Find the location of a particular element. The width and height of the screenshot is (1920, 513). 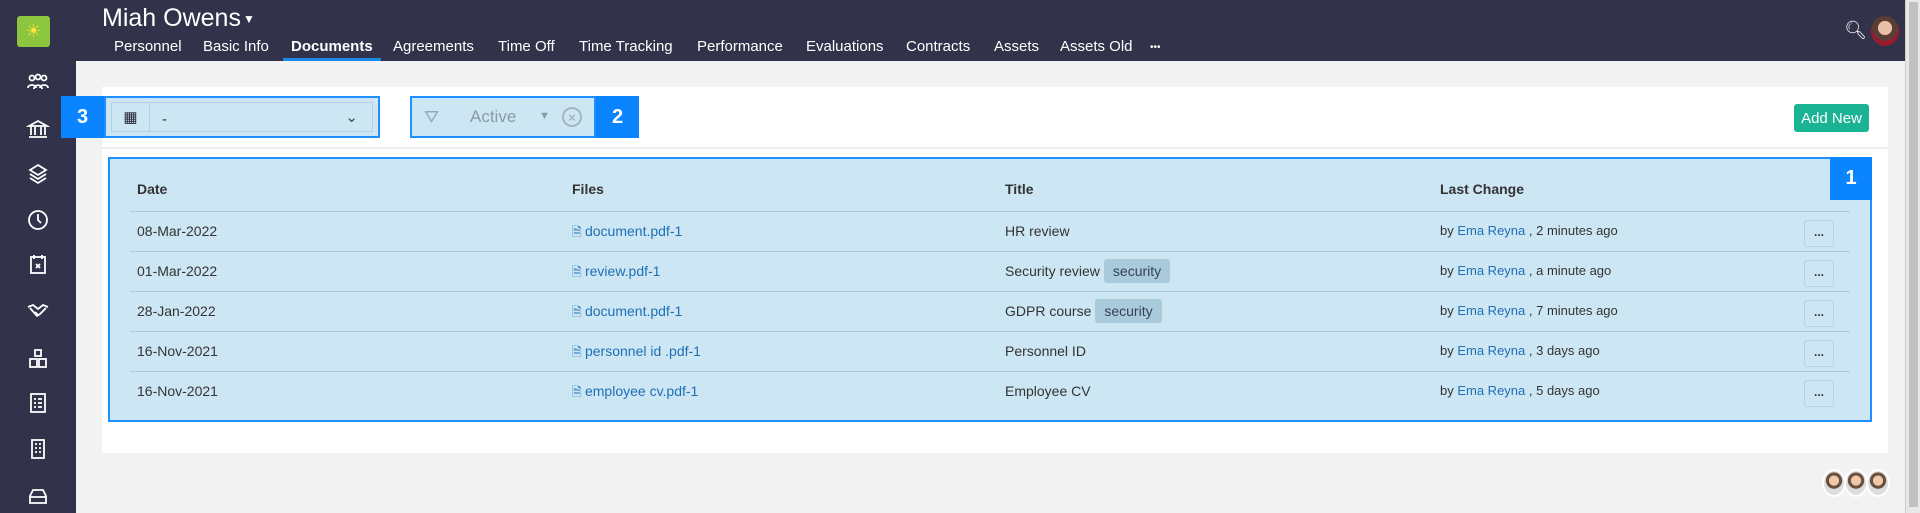

tab-agreements: Agreements is located at coordinates (433, 49).